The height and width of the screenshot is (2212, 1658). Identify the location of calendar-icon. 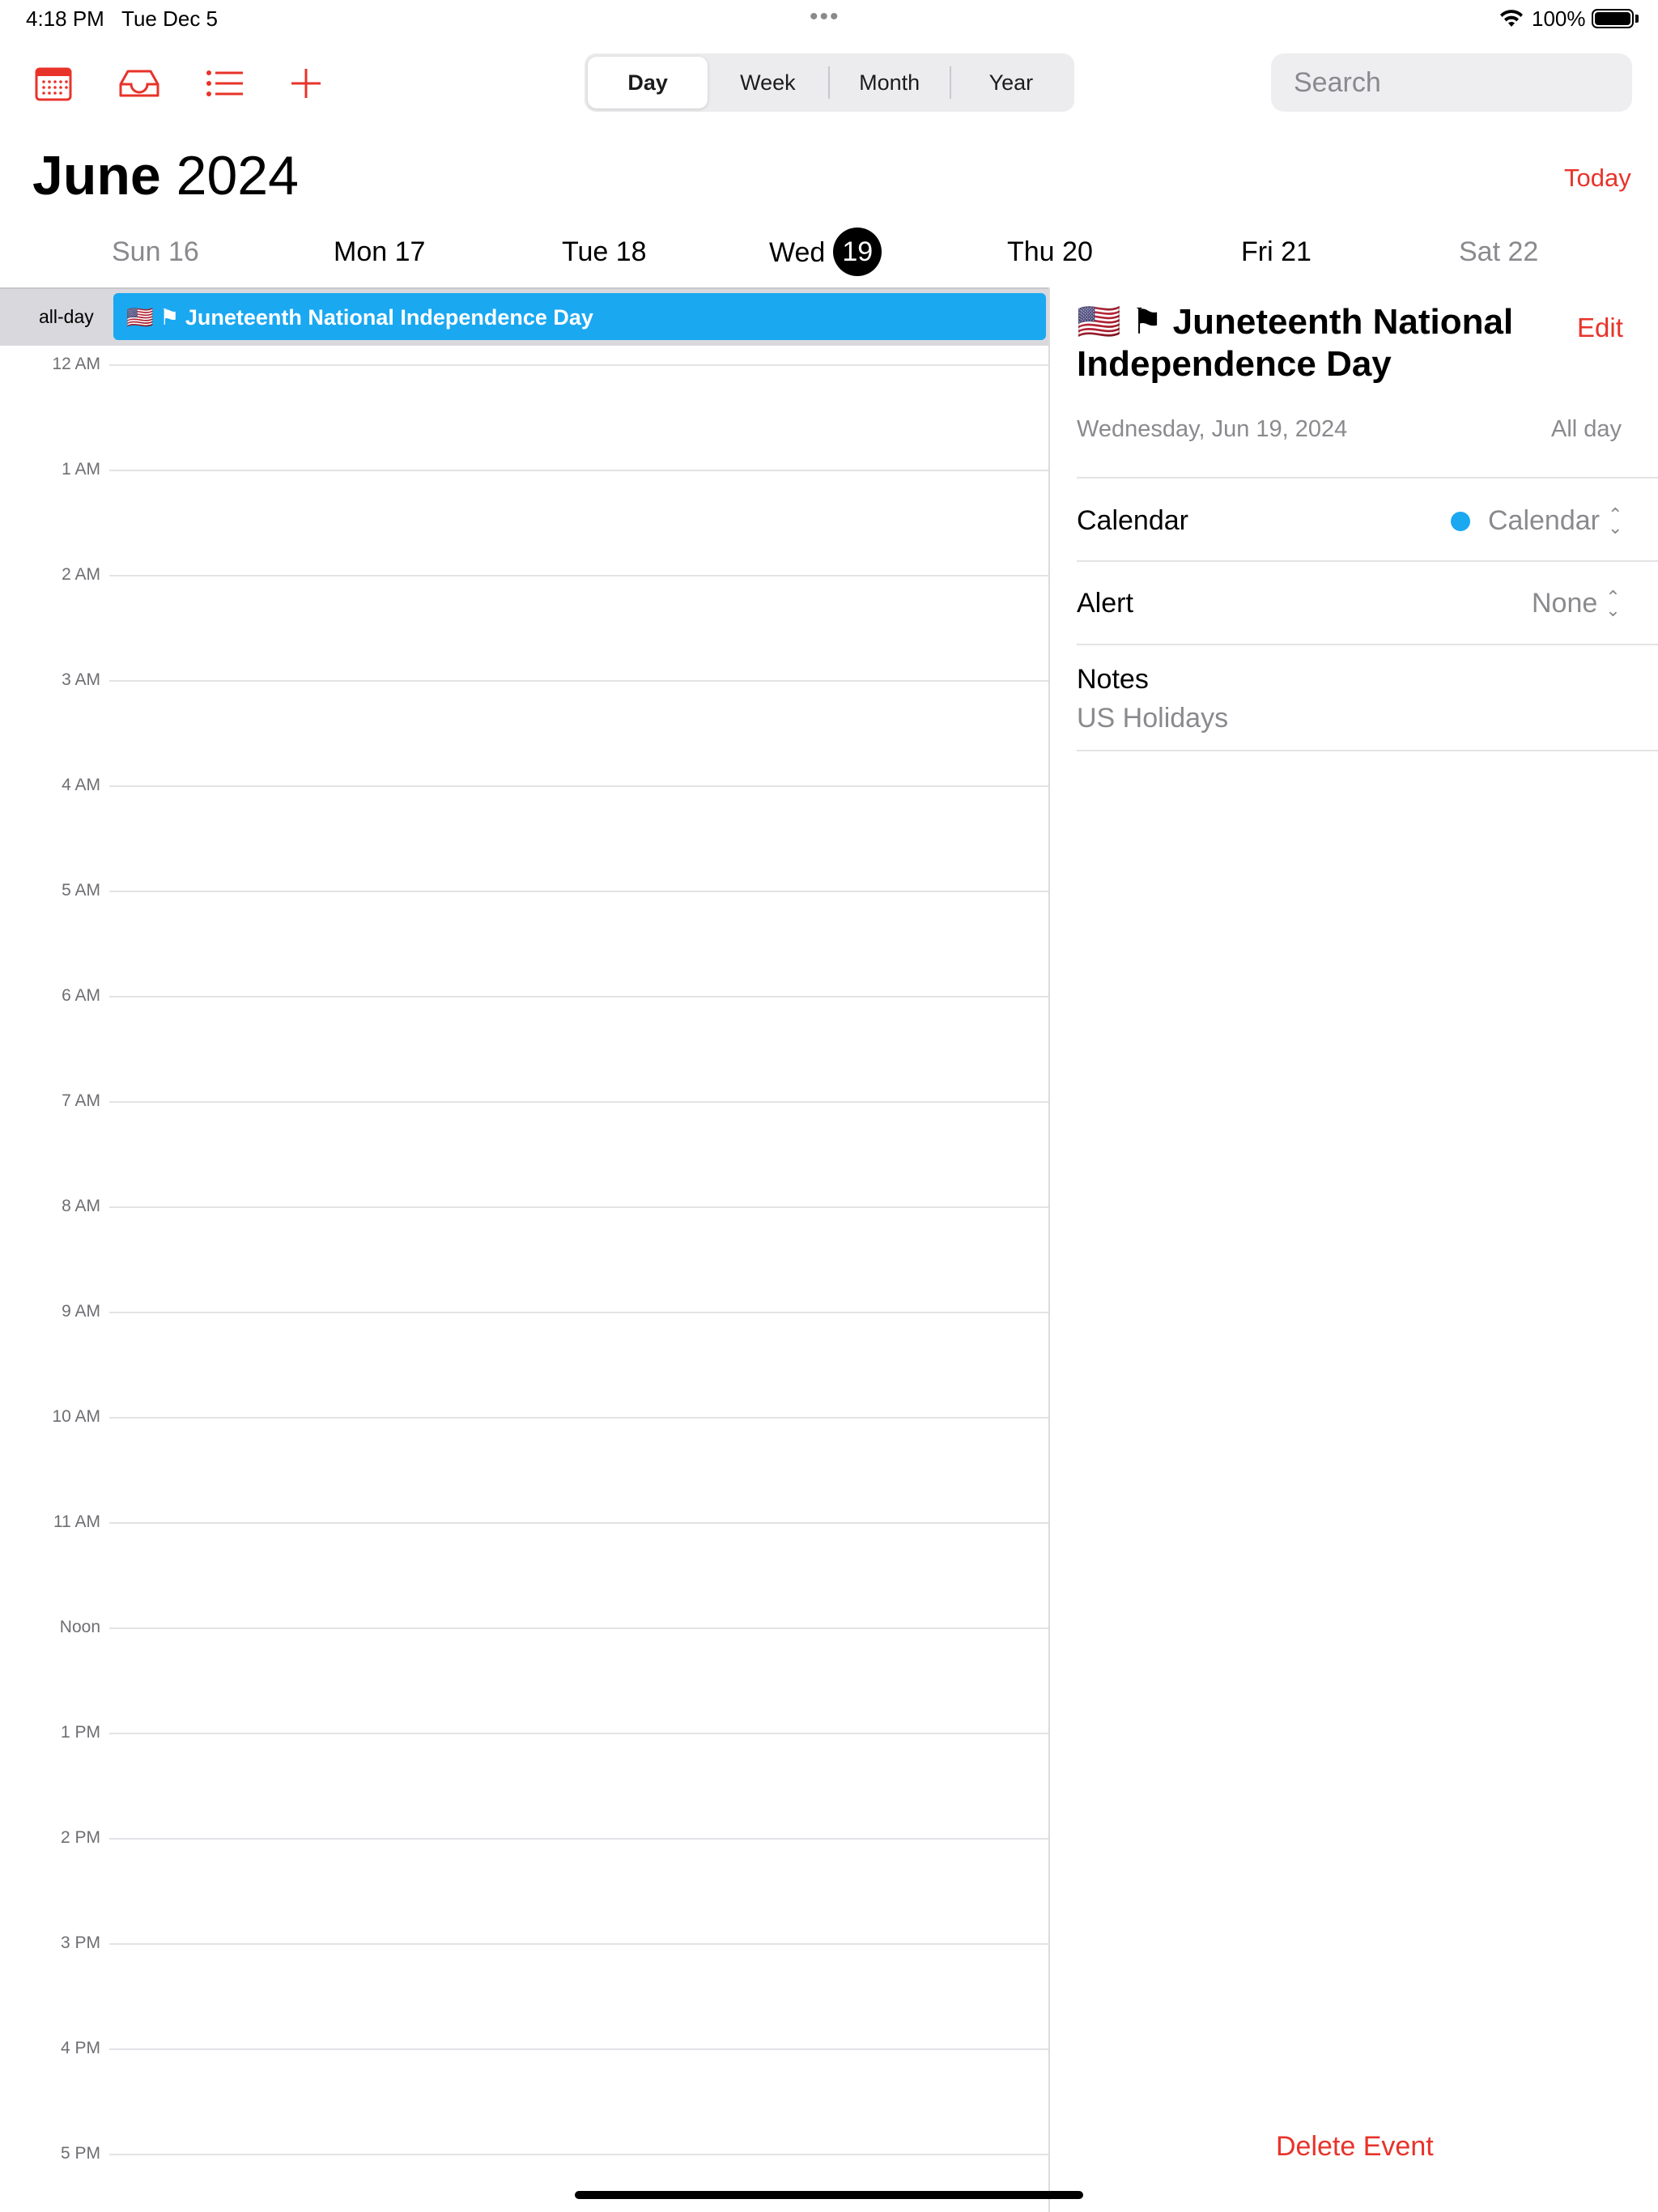
(53, 84).